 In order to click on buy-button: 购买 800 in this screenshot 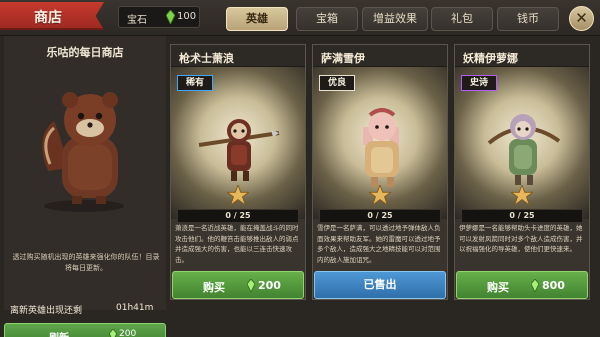, I will do `click(522, 285)`.